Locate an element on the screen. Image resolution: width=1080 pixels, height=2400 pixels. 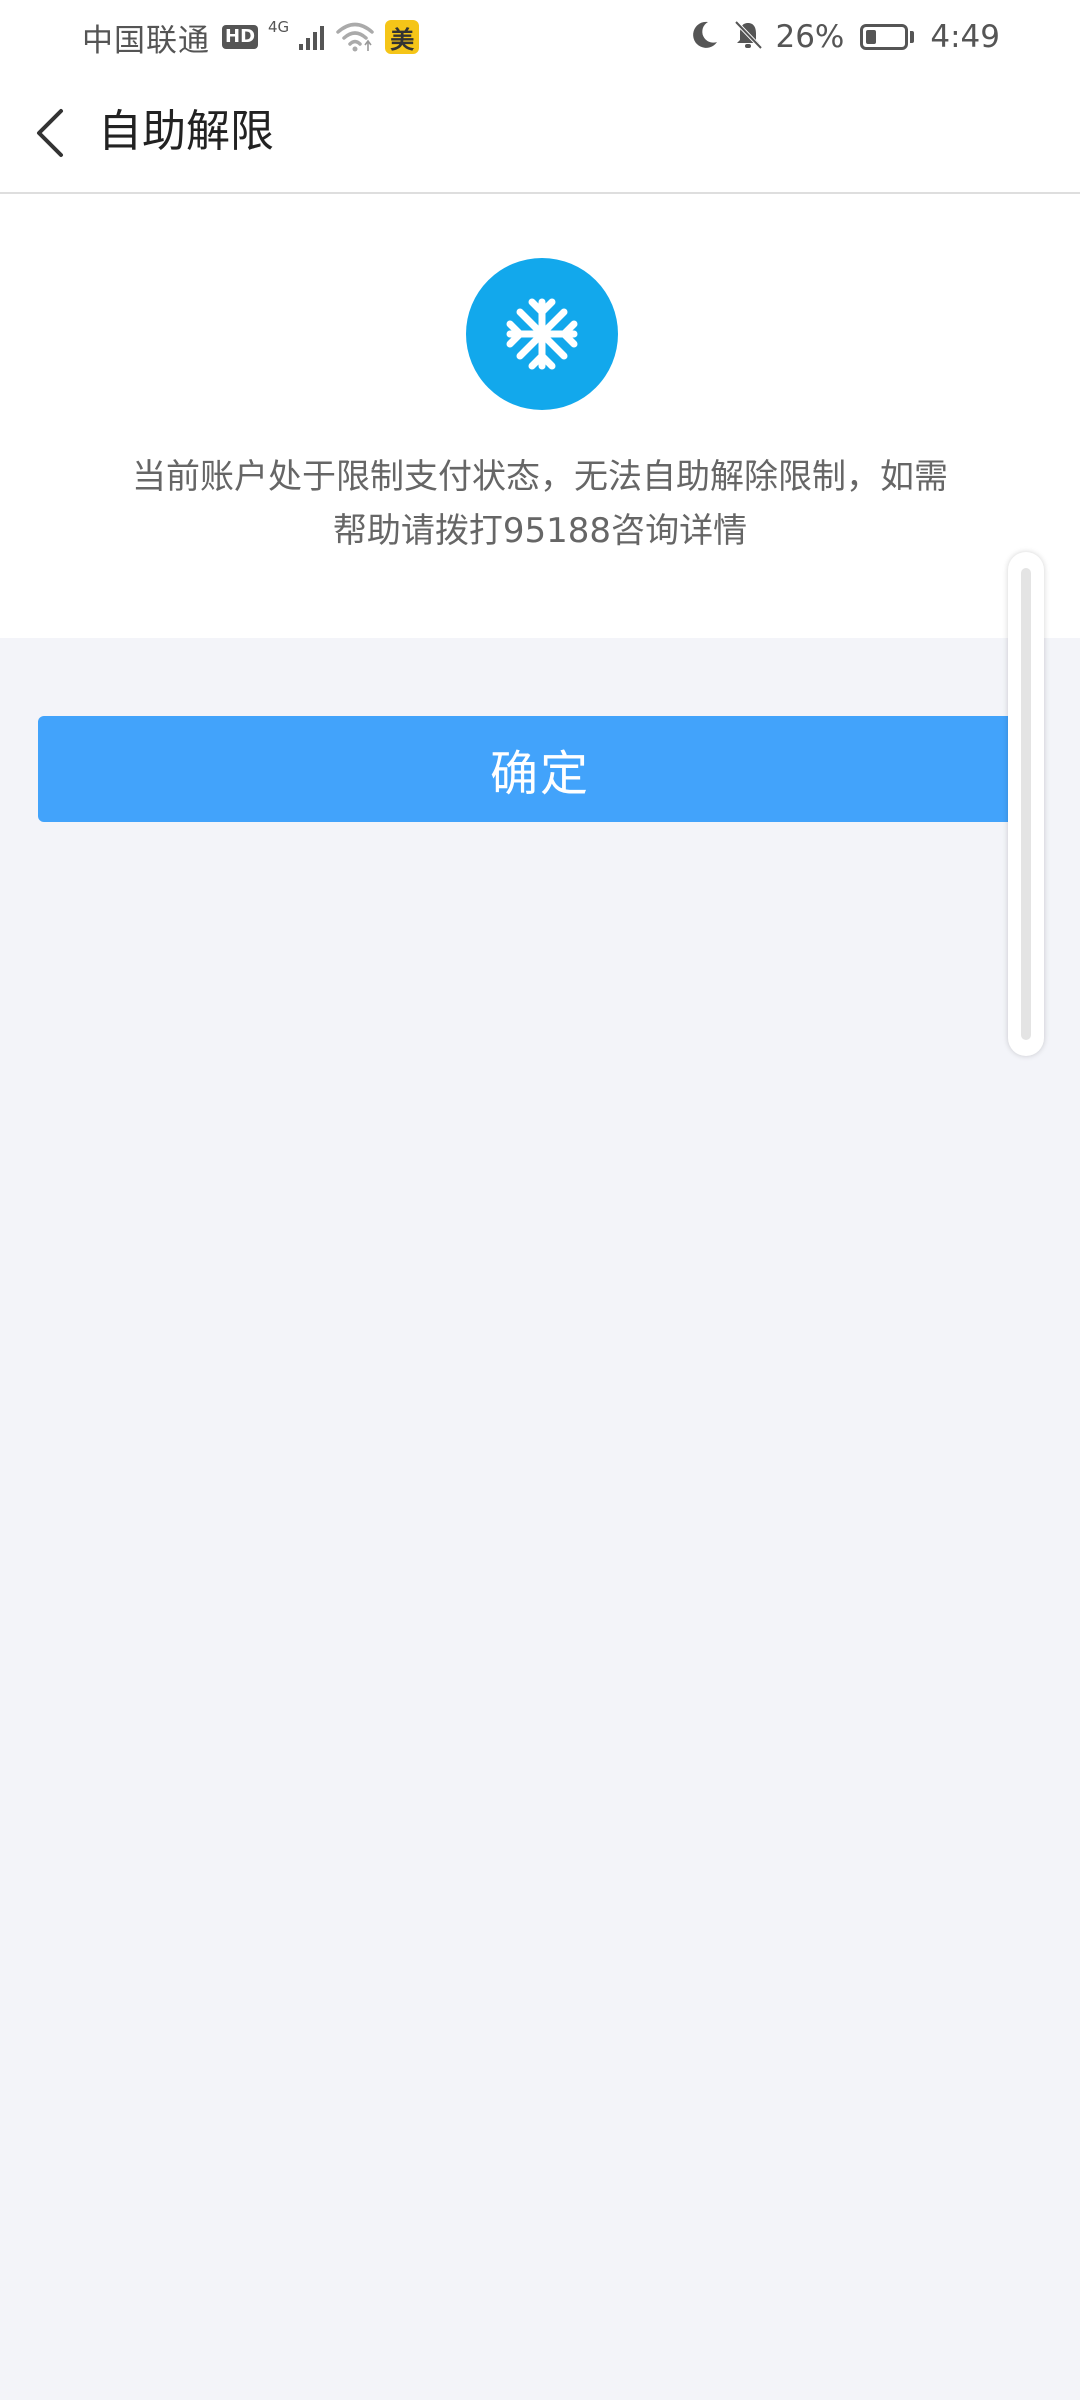
battery-percent: 26% is located at coordinates (810, 37).